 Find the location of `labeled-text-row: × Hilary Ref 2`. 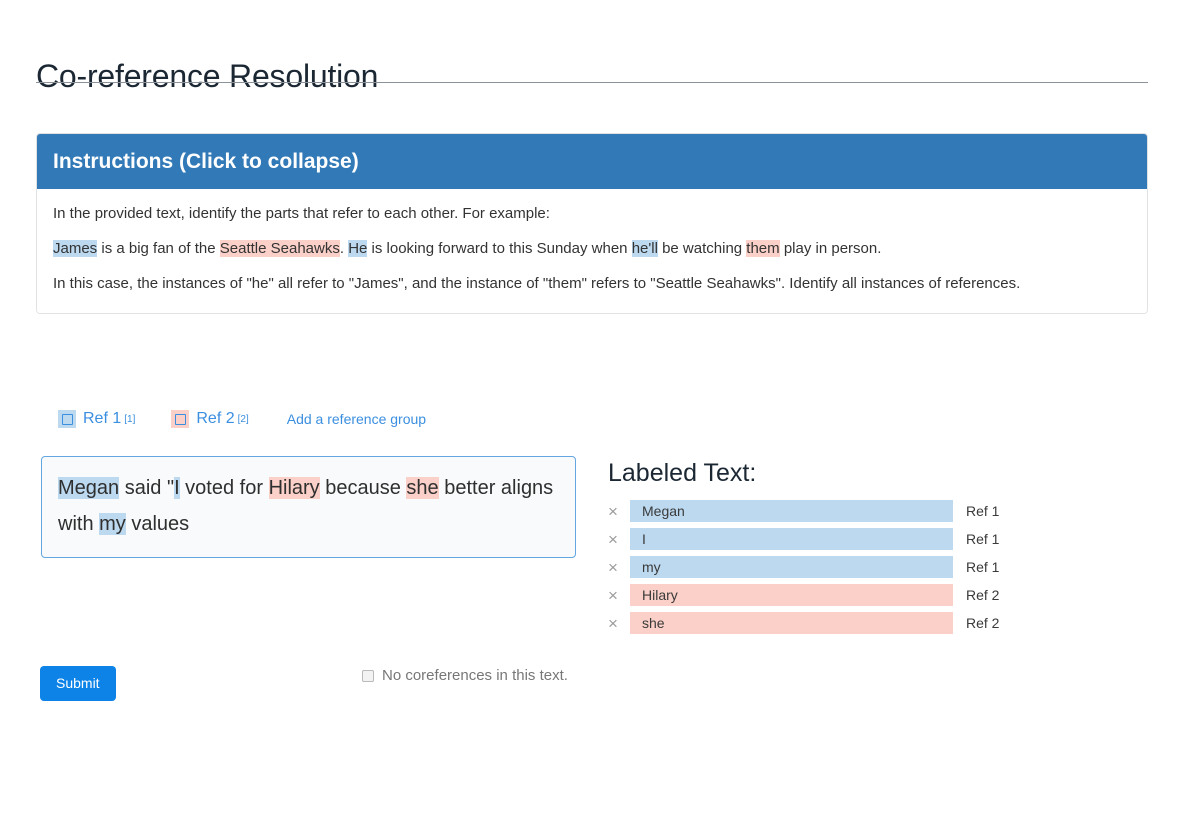

labeled-text-row: × Hilary Ref 2 is located at coordinates (823, 595).